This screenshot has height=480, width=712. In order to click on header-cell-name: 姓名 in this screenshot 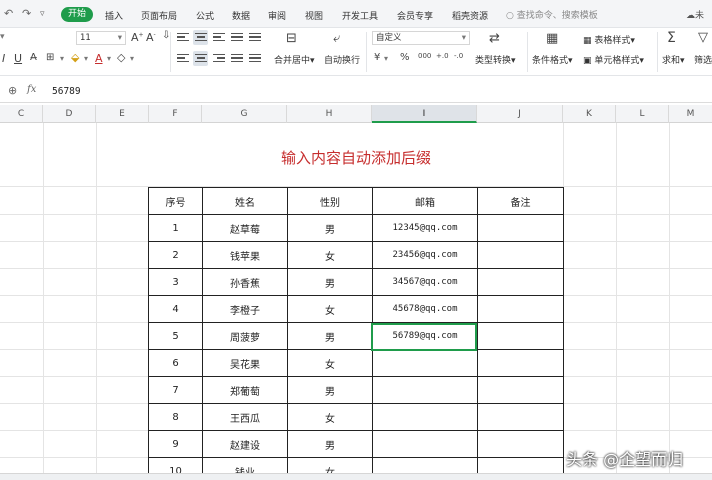, I will do `click(245, 201)`.